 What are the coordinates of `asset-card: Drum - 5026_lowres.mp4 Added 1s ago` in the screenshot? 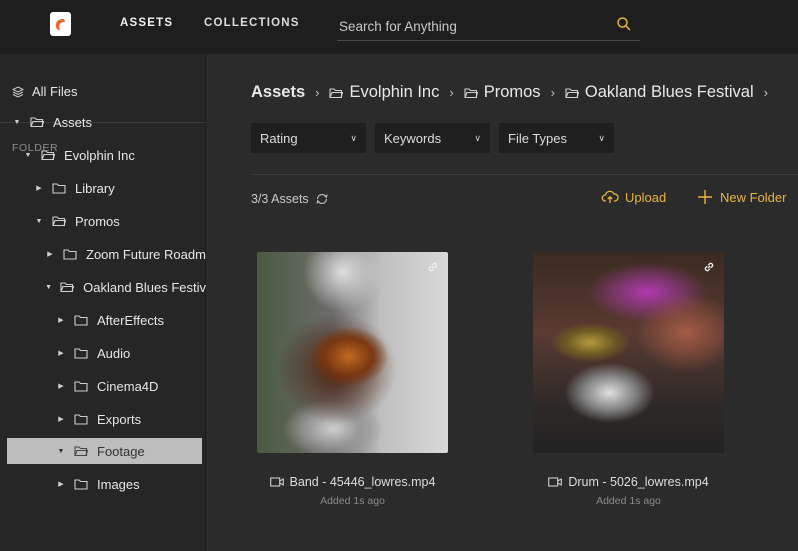 It's located at (628, 379).